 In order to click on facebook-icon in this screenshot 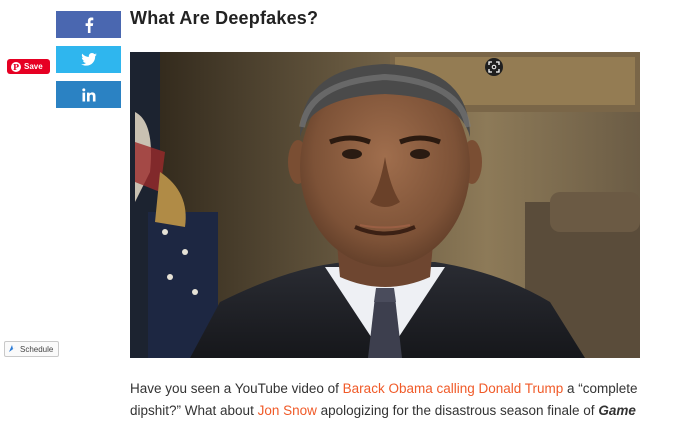, I will do `click(89, 25)`.